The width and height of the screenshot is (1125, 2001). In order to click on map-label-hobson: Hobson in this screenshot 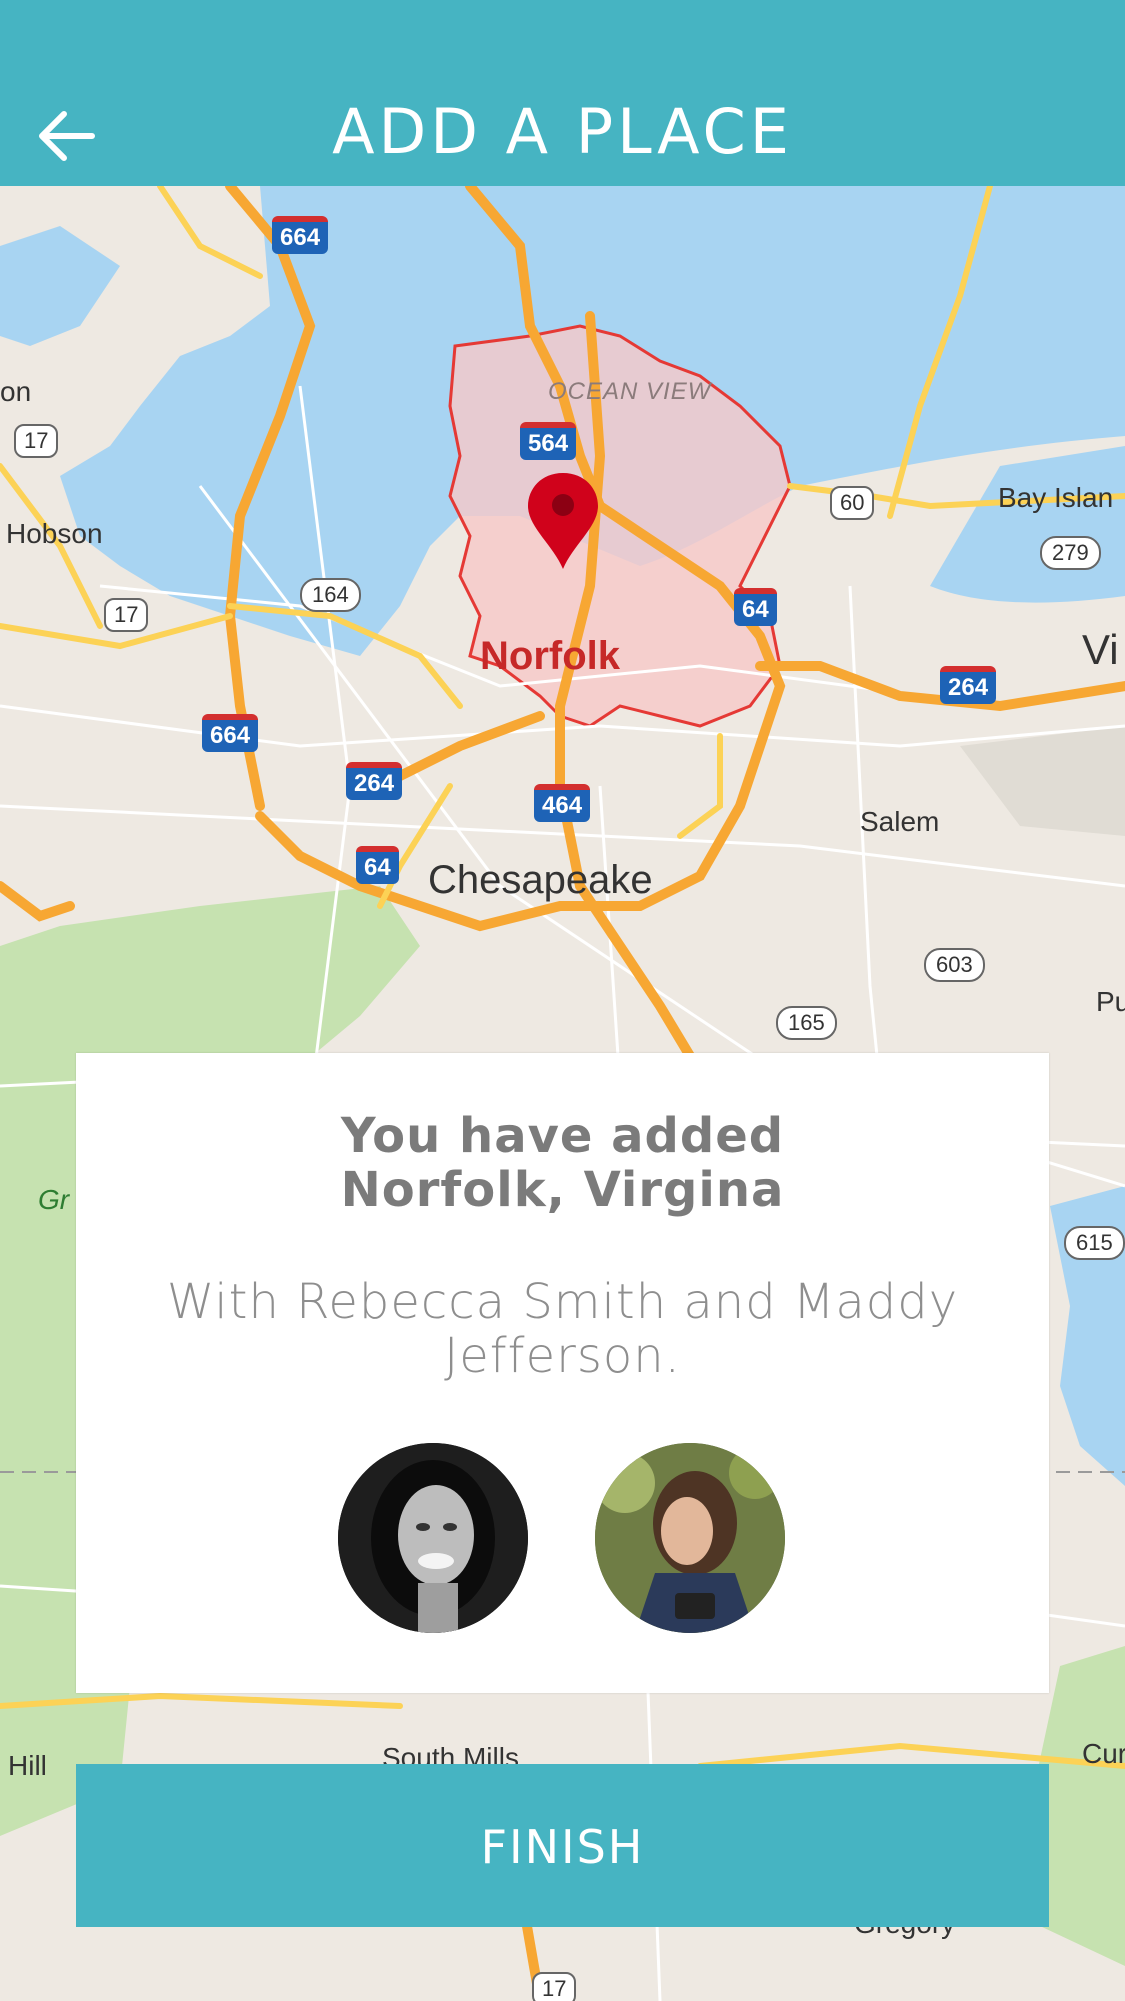, I will do `click(54, 533)`.